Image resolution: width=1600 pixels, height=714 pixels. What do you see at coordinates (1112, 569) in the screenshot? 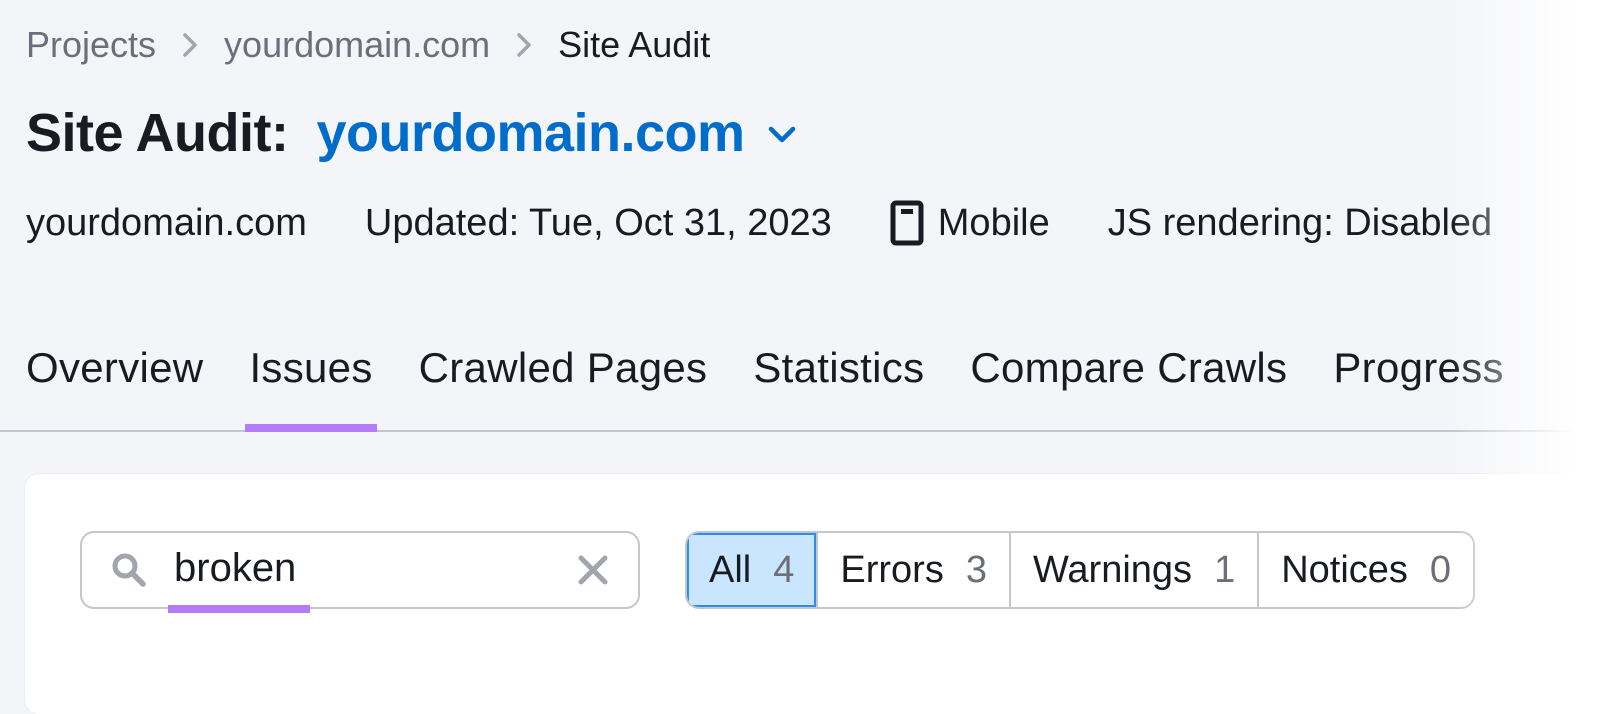
I see `filter-label: Warnings` at bounding box center [1112, 569].